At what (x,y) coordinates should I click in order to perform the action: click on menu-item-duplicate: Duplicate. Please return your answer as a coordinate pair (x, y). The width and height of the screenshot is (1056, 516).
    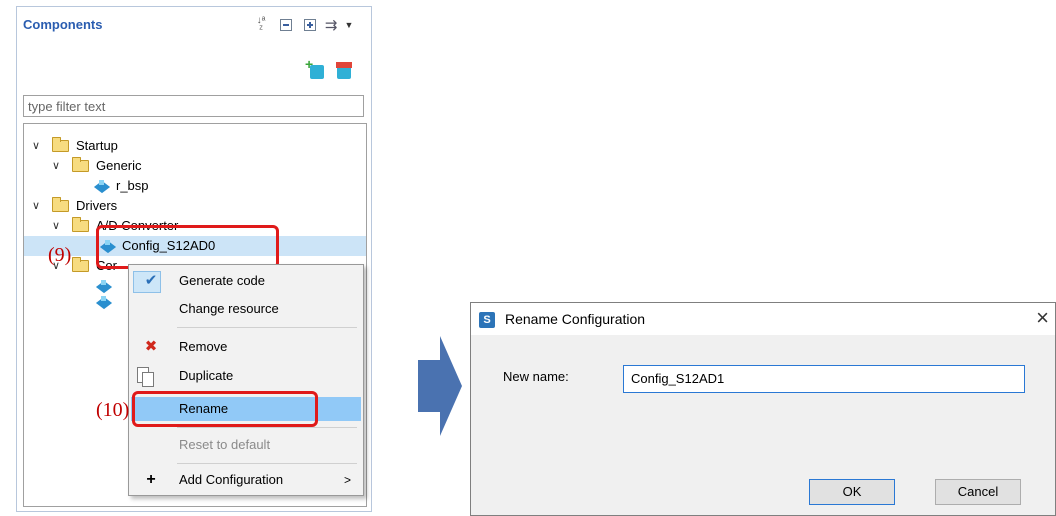
    Looking at the image, I should click on (246, 376).